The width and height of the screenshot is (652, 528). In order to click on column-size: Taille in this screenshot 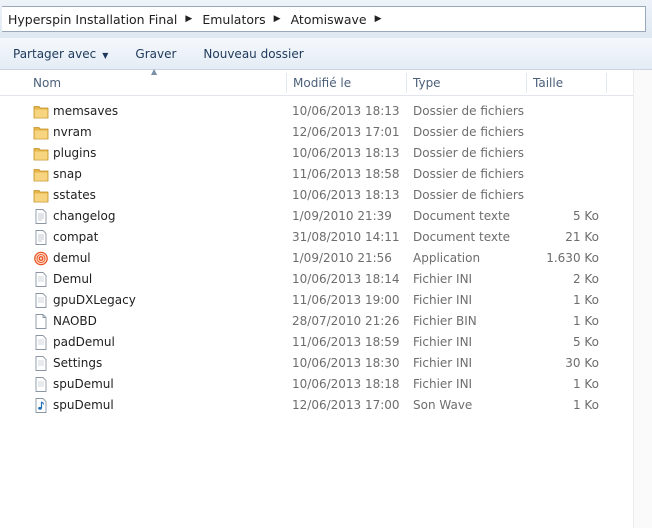, I will do `click(548, 83)`.